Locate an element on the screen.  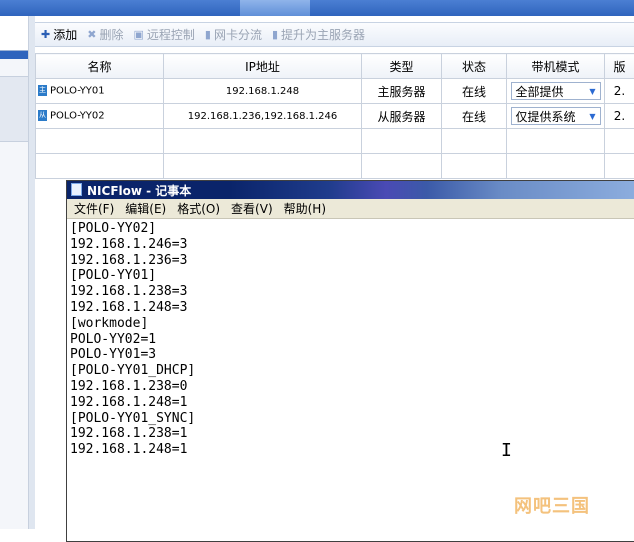
cell-type: 从服务器 is located at coordinates (402, 116).